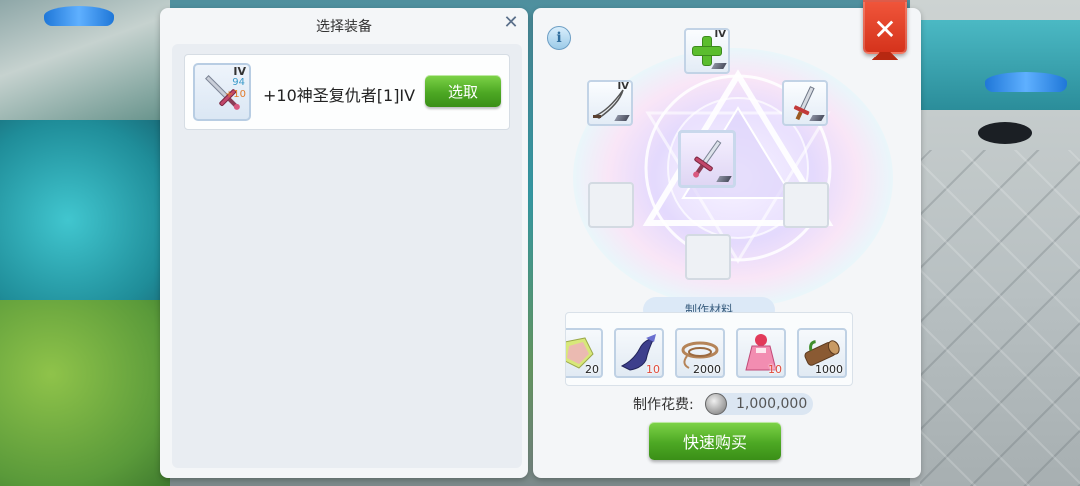  I want to click on cost-label: 制作花费:, so click(663, 405).